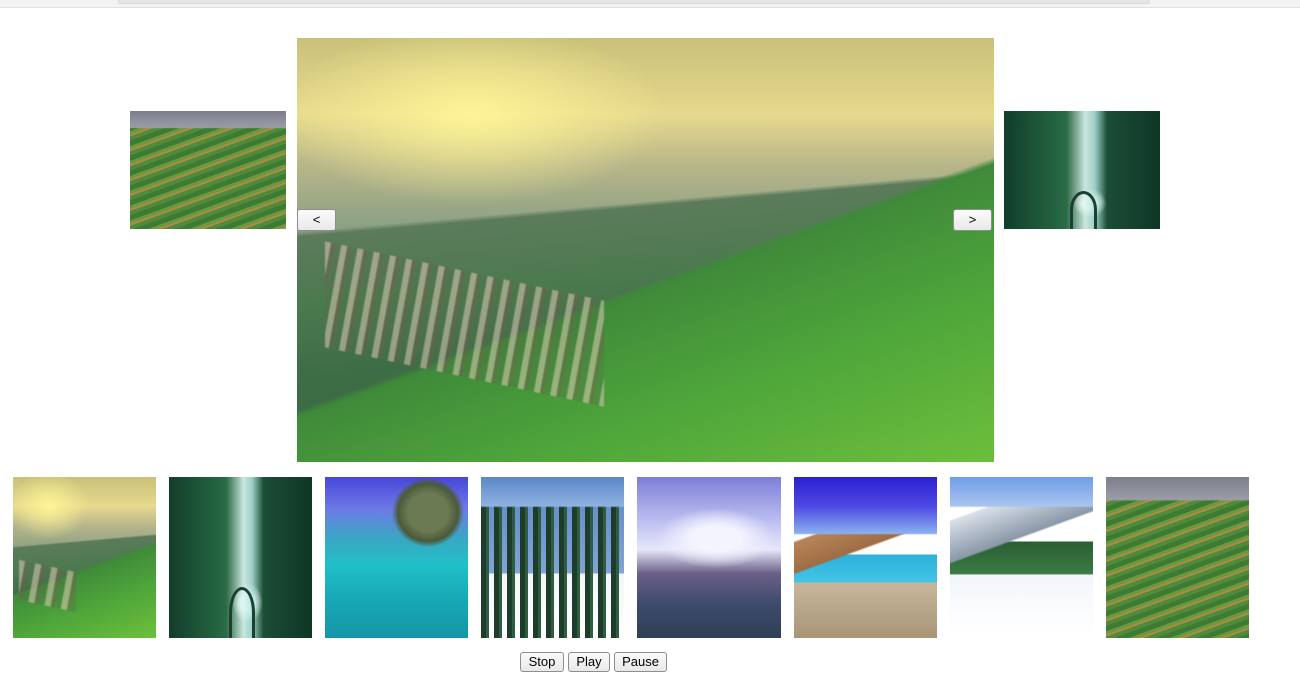  I want to click on next-button: >, so click(972, 220).